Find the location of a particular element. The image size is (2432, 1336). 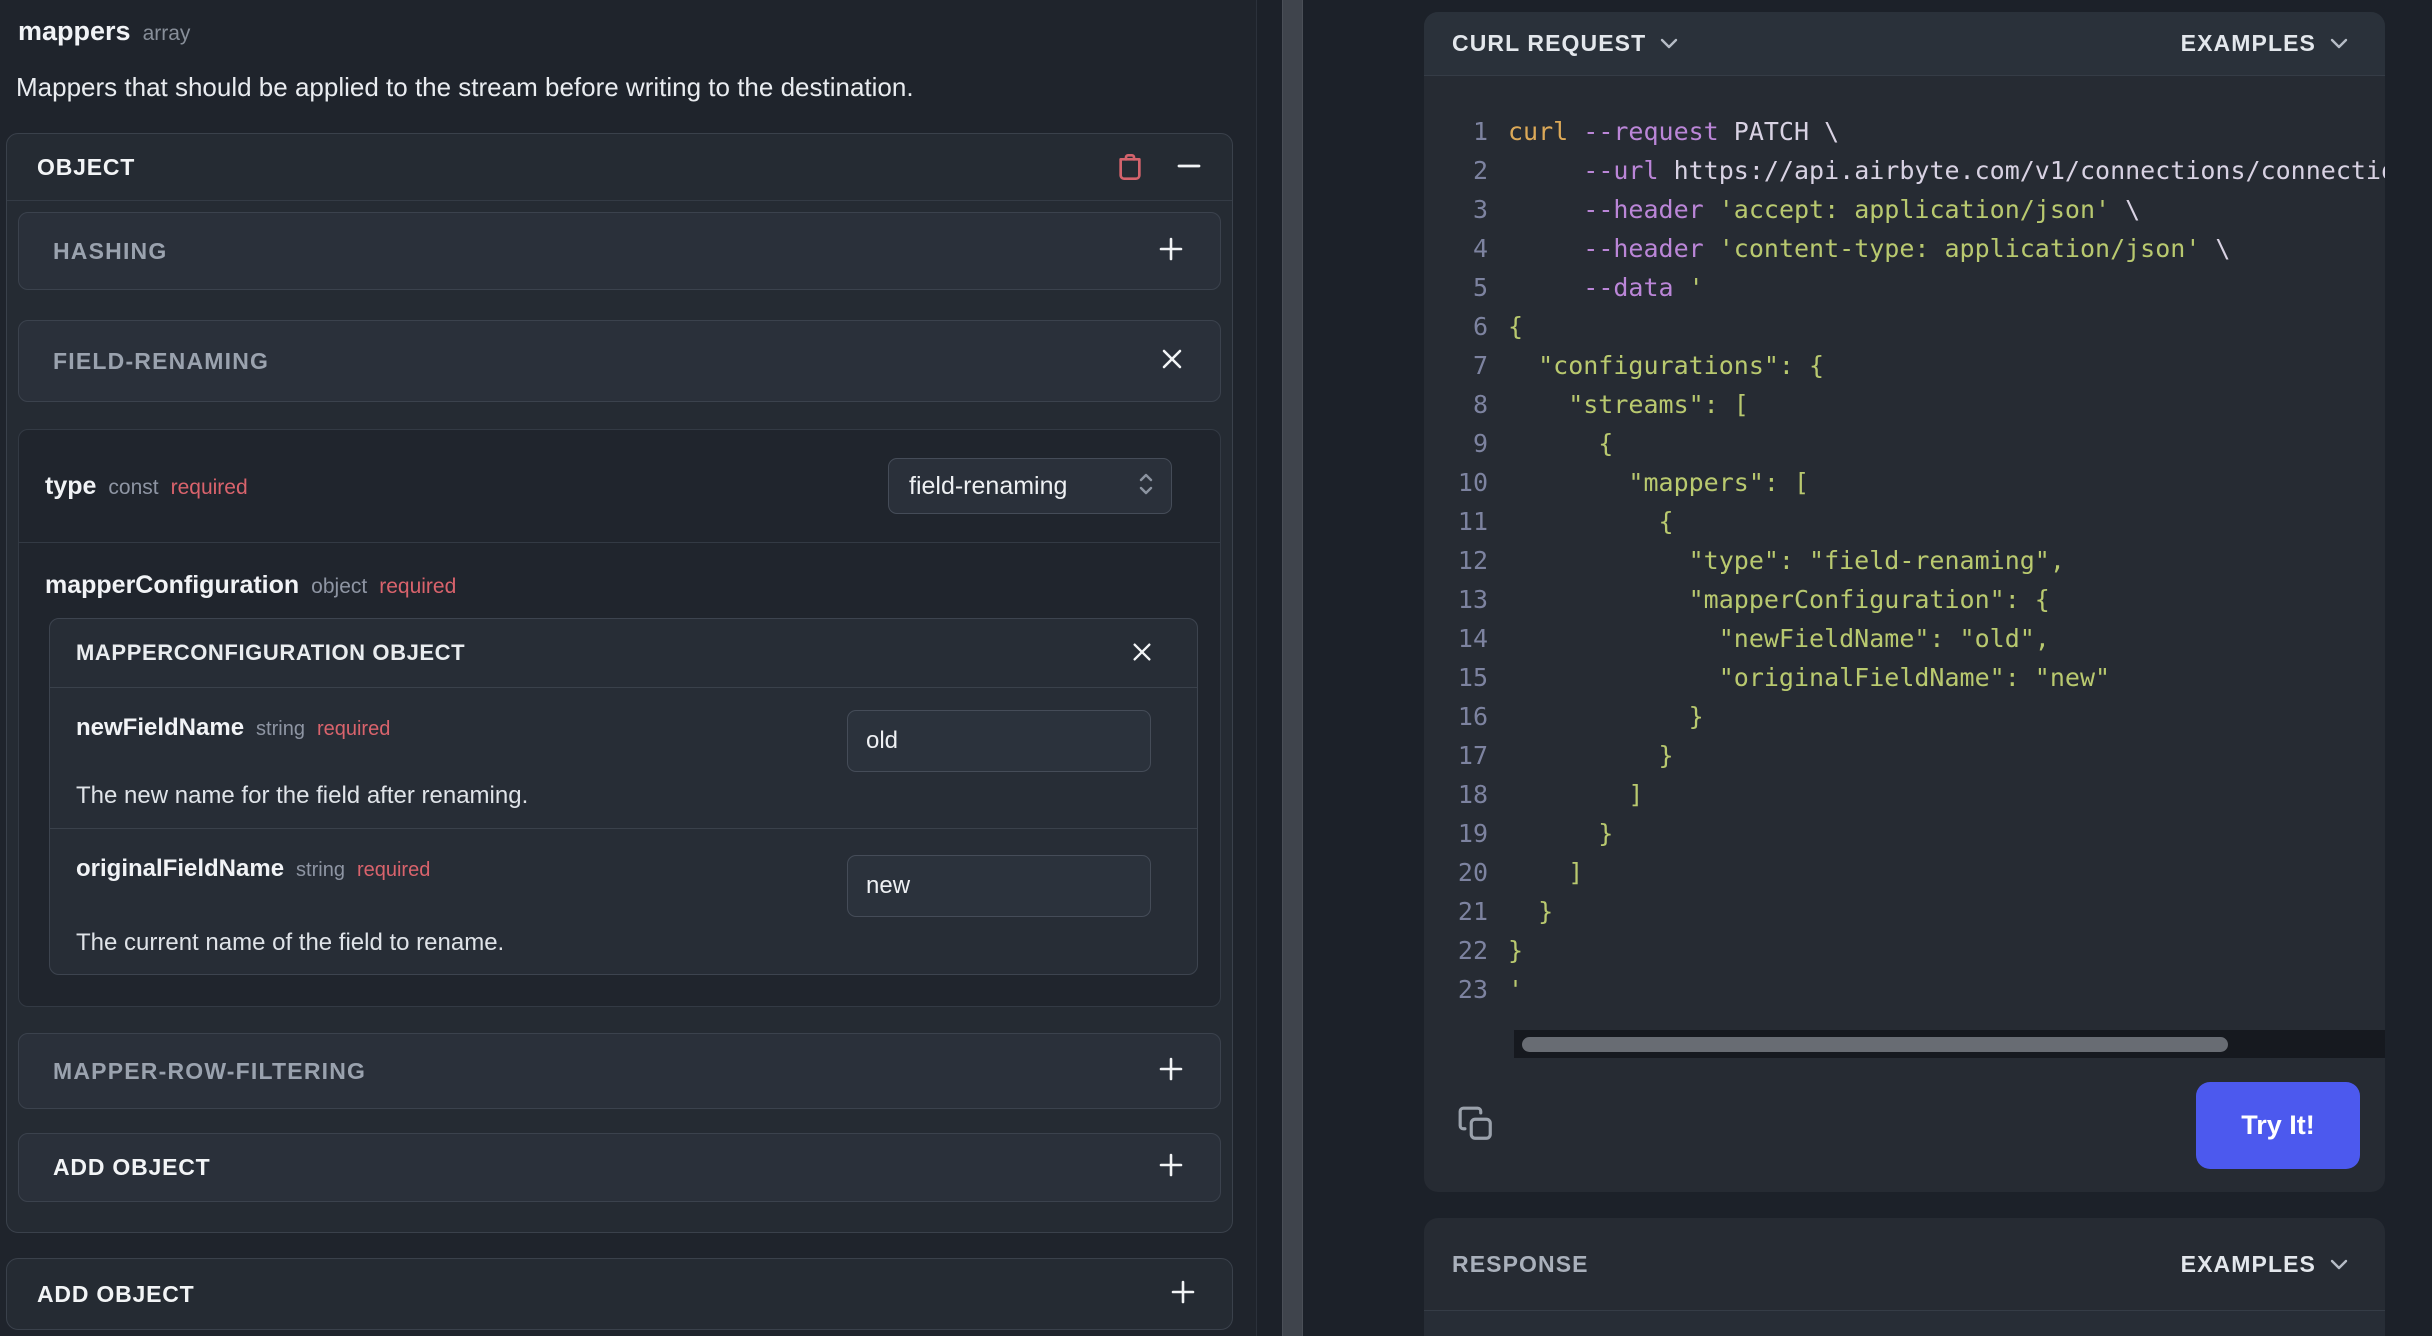

section-hashing: HASHING is located at coordinates (619, 251).